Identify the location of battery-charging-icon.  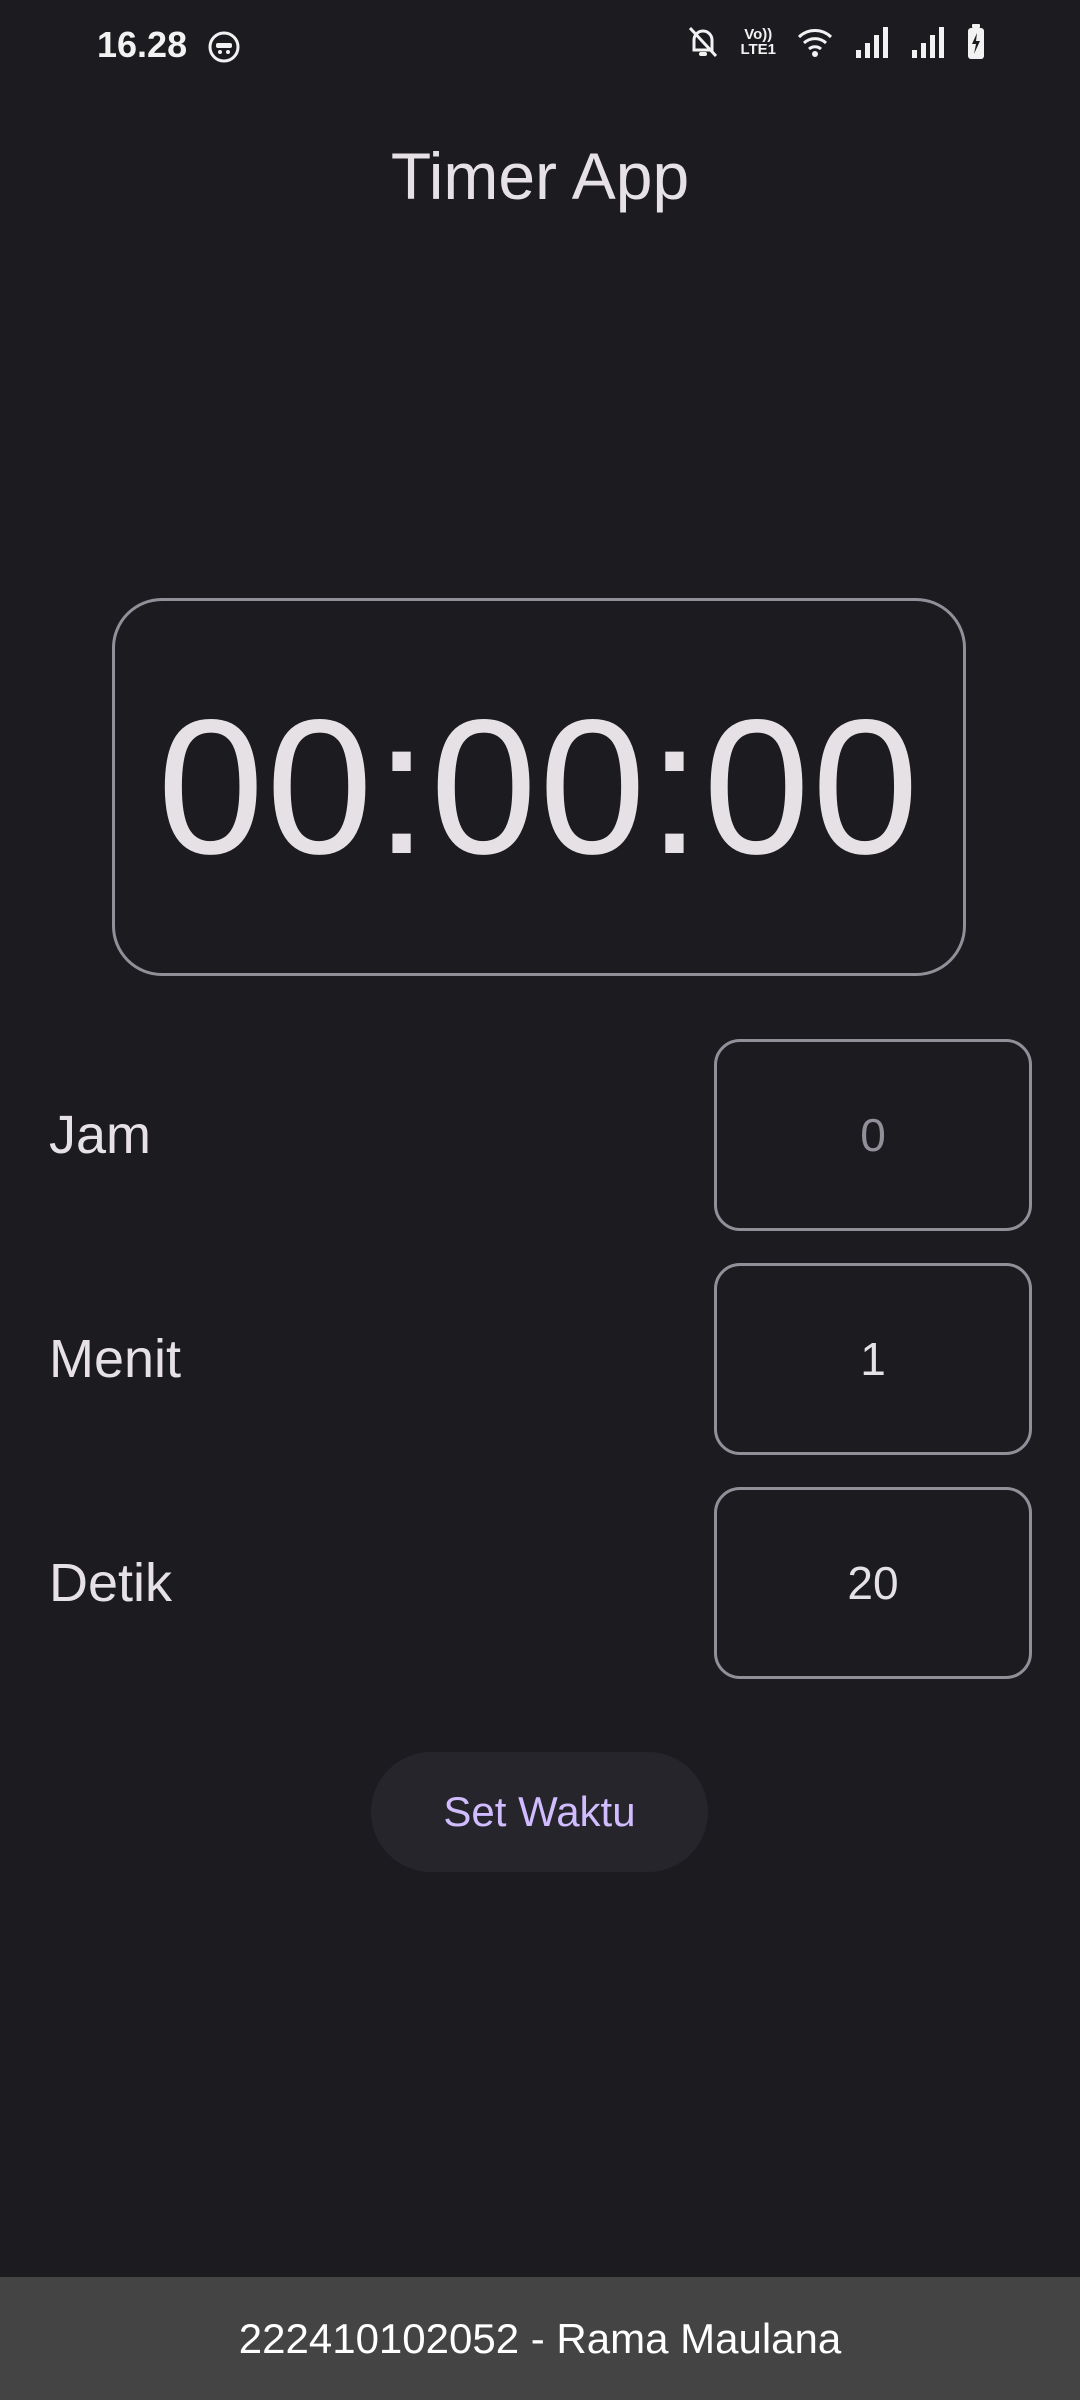
(976, 42).